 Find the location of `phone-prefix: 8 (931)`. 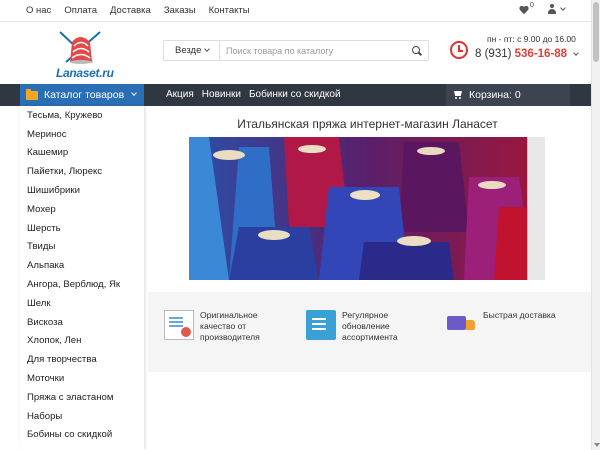

phone-prefix: 8 (931) is located at coordinates (493, 54).